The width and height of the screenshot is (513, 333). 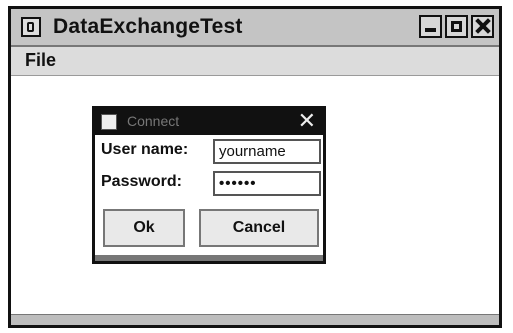 What do you see at coordinates (255, 61) in the screenshot?
I see `menu-bar: File` at bounding box center [255, 61].